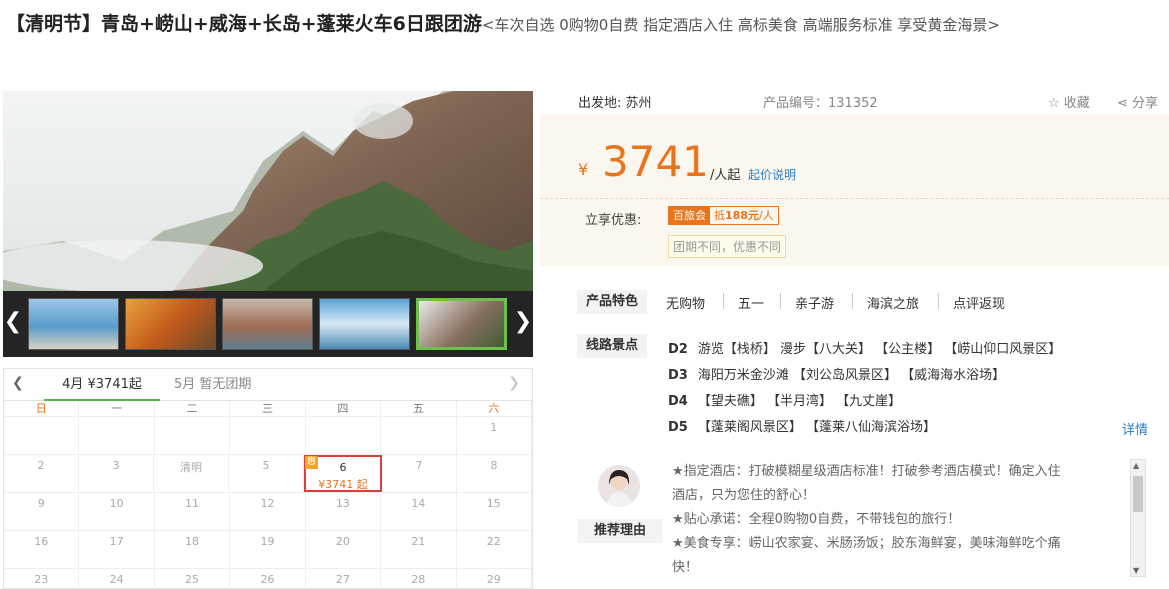  Describe the element at coordinates (193, 579) in the screenshot. I see `calendar-day: 25` at that location.